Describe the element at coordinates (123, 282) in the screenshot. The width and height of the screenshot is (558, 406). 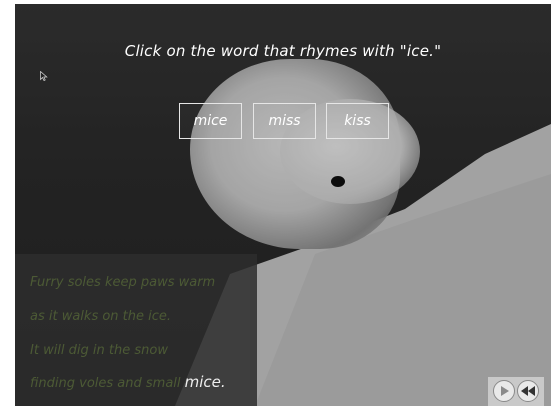
I see `poem-line-1: Furry soles keep paws warm` at that location.